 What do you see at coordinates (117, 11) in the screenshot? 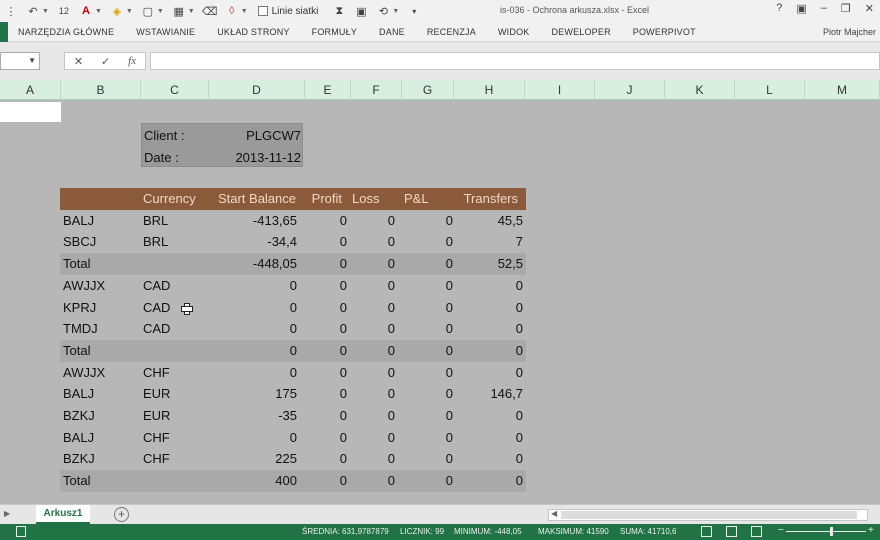
I see `fill-color-icon: ◈` at bounding box center [117, 11].